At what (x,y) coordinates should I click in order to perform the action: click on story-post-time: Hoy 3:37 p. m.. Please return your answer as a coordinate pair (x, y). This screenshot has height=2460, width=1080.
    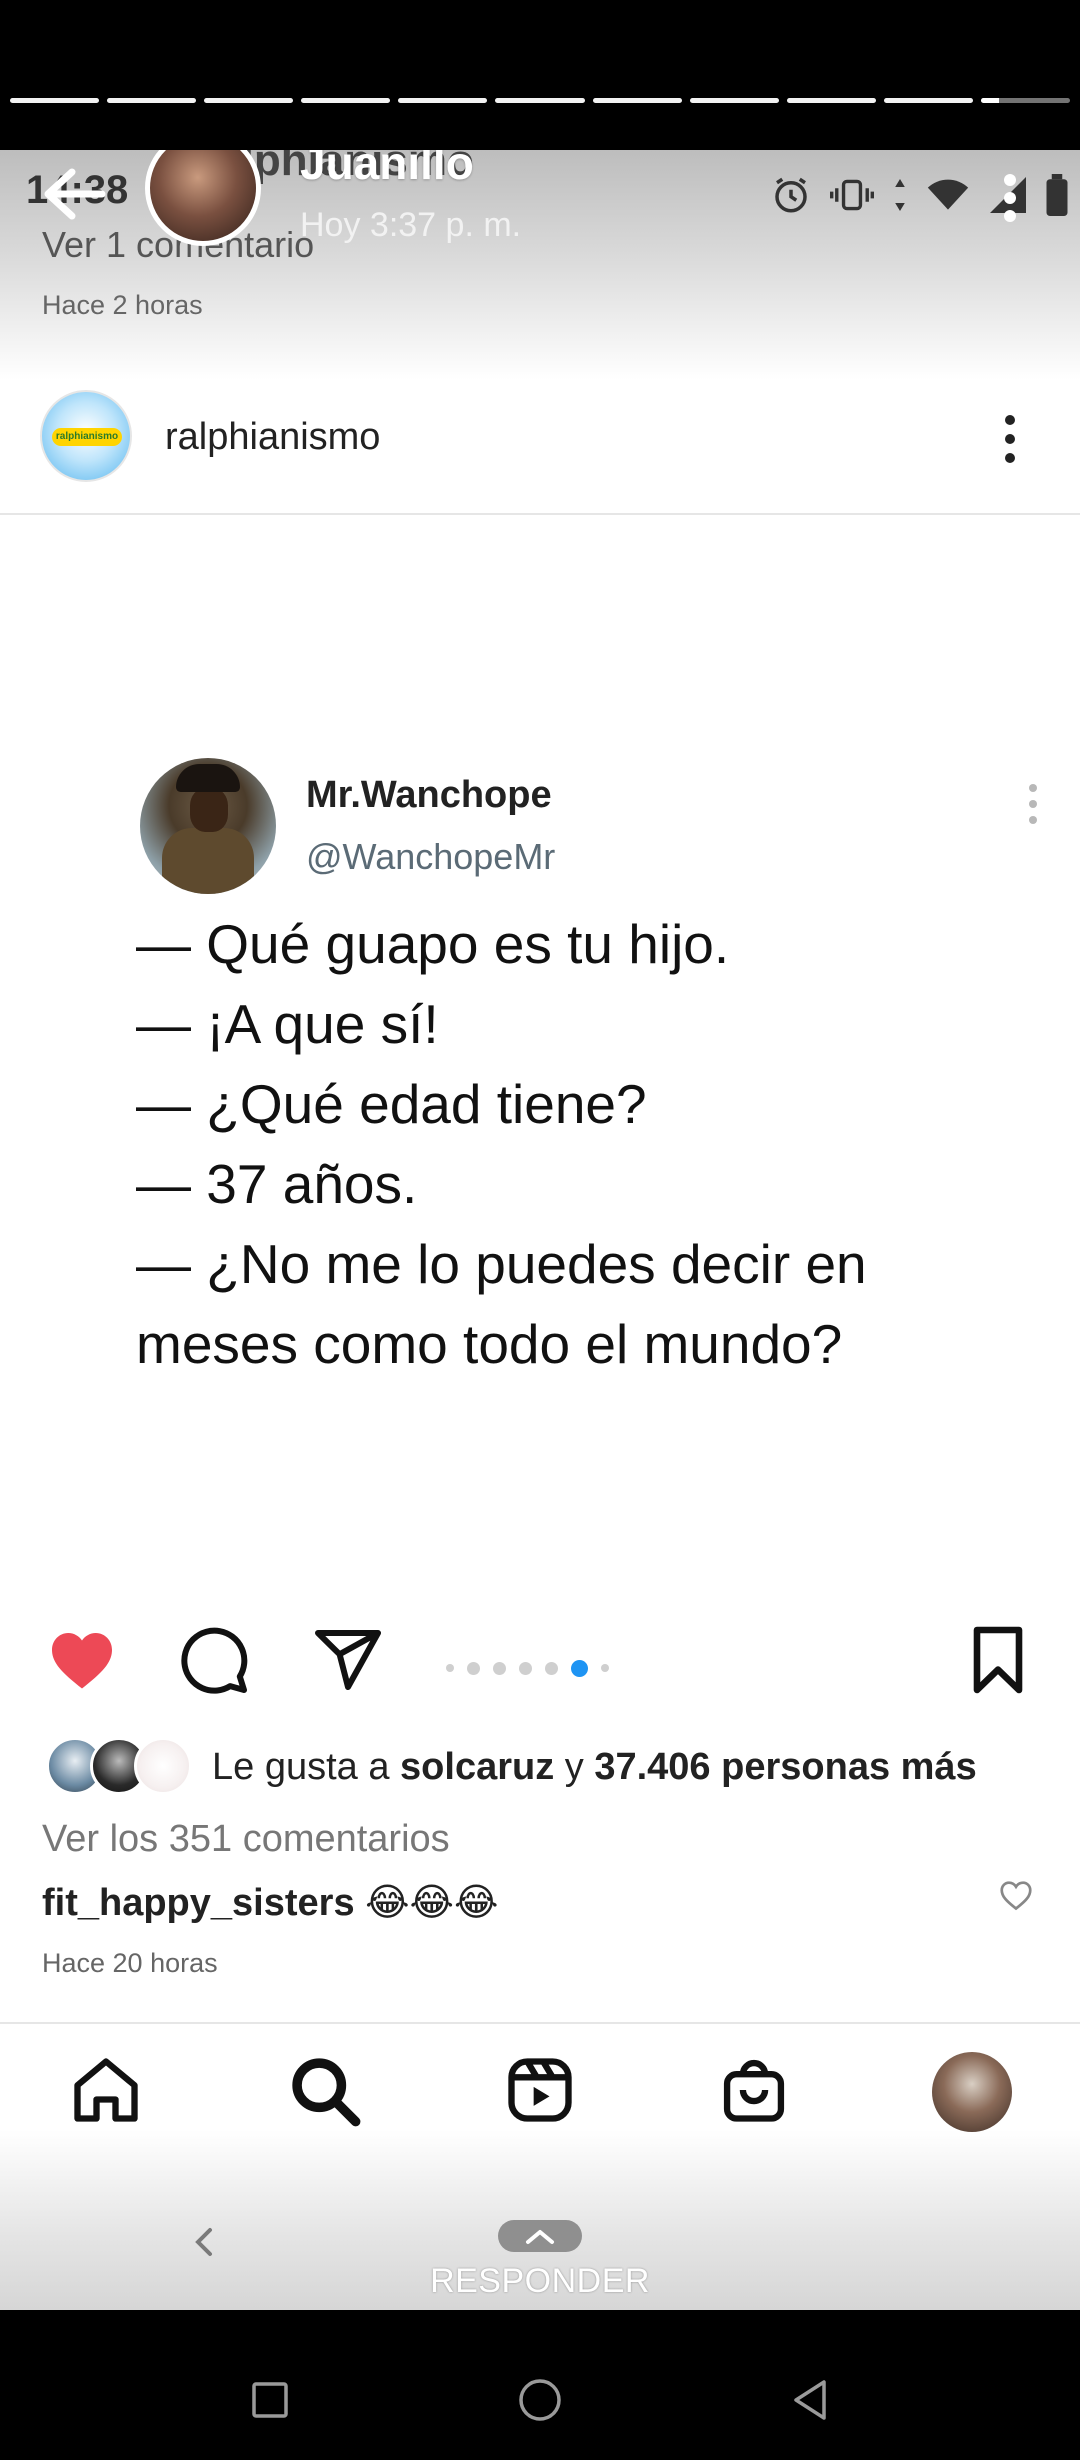
    Looking at the image, I should click on (411, 225).